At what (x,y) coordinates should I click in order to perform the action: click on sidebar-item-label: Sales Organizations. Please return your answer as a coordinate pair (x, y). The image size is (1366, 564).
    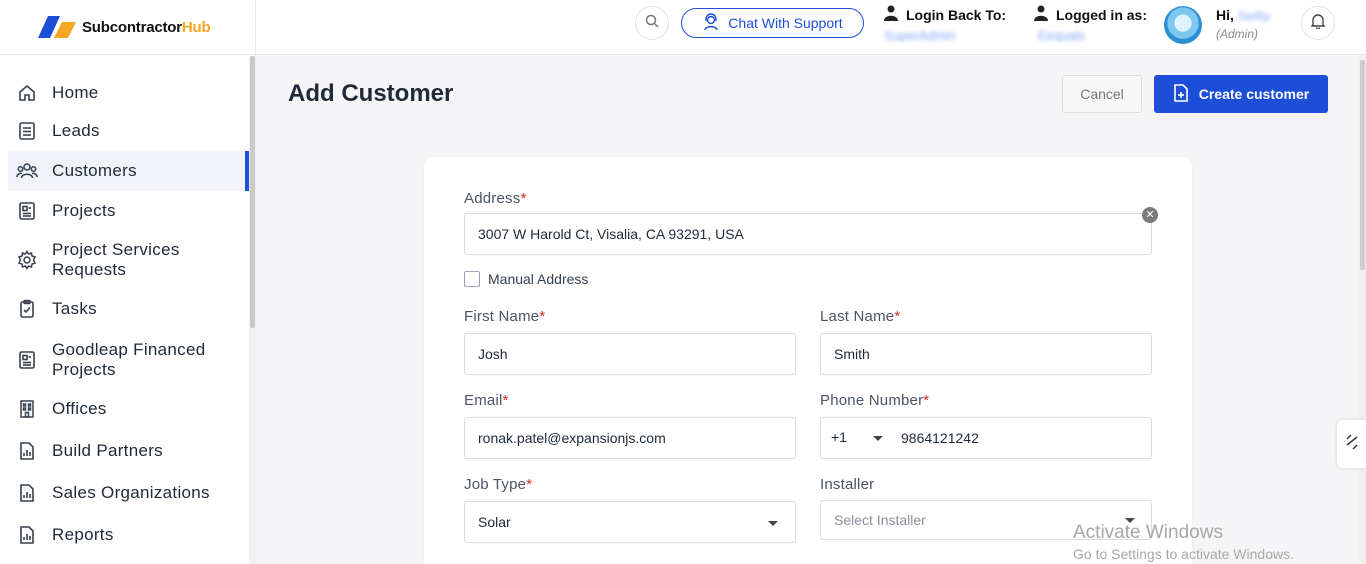
    Looking at the image, I should click on (131, 492).